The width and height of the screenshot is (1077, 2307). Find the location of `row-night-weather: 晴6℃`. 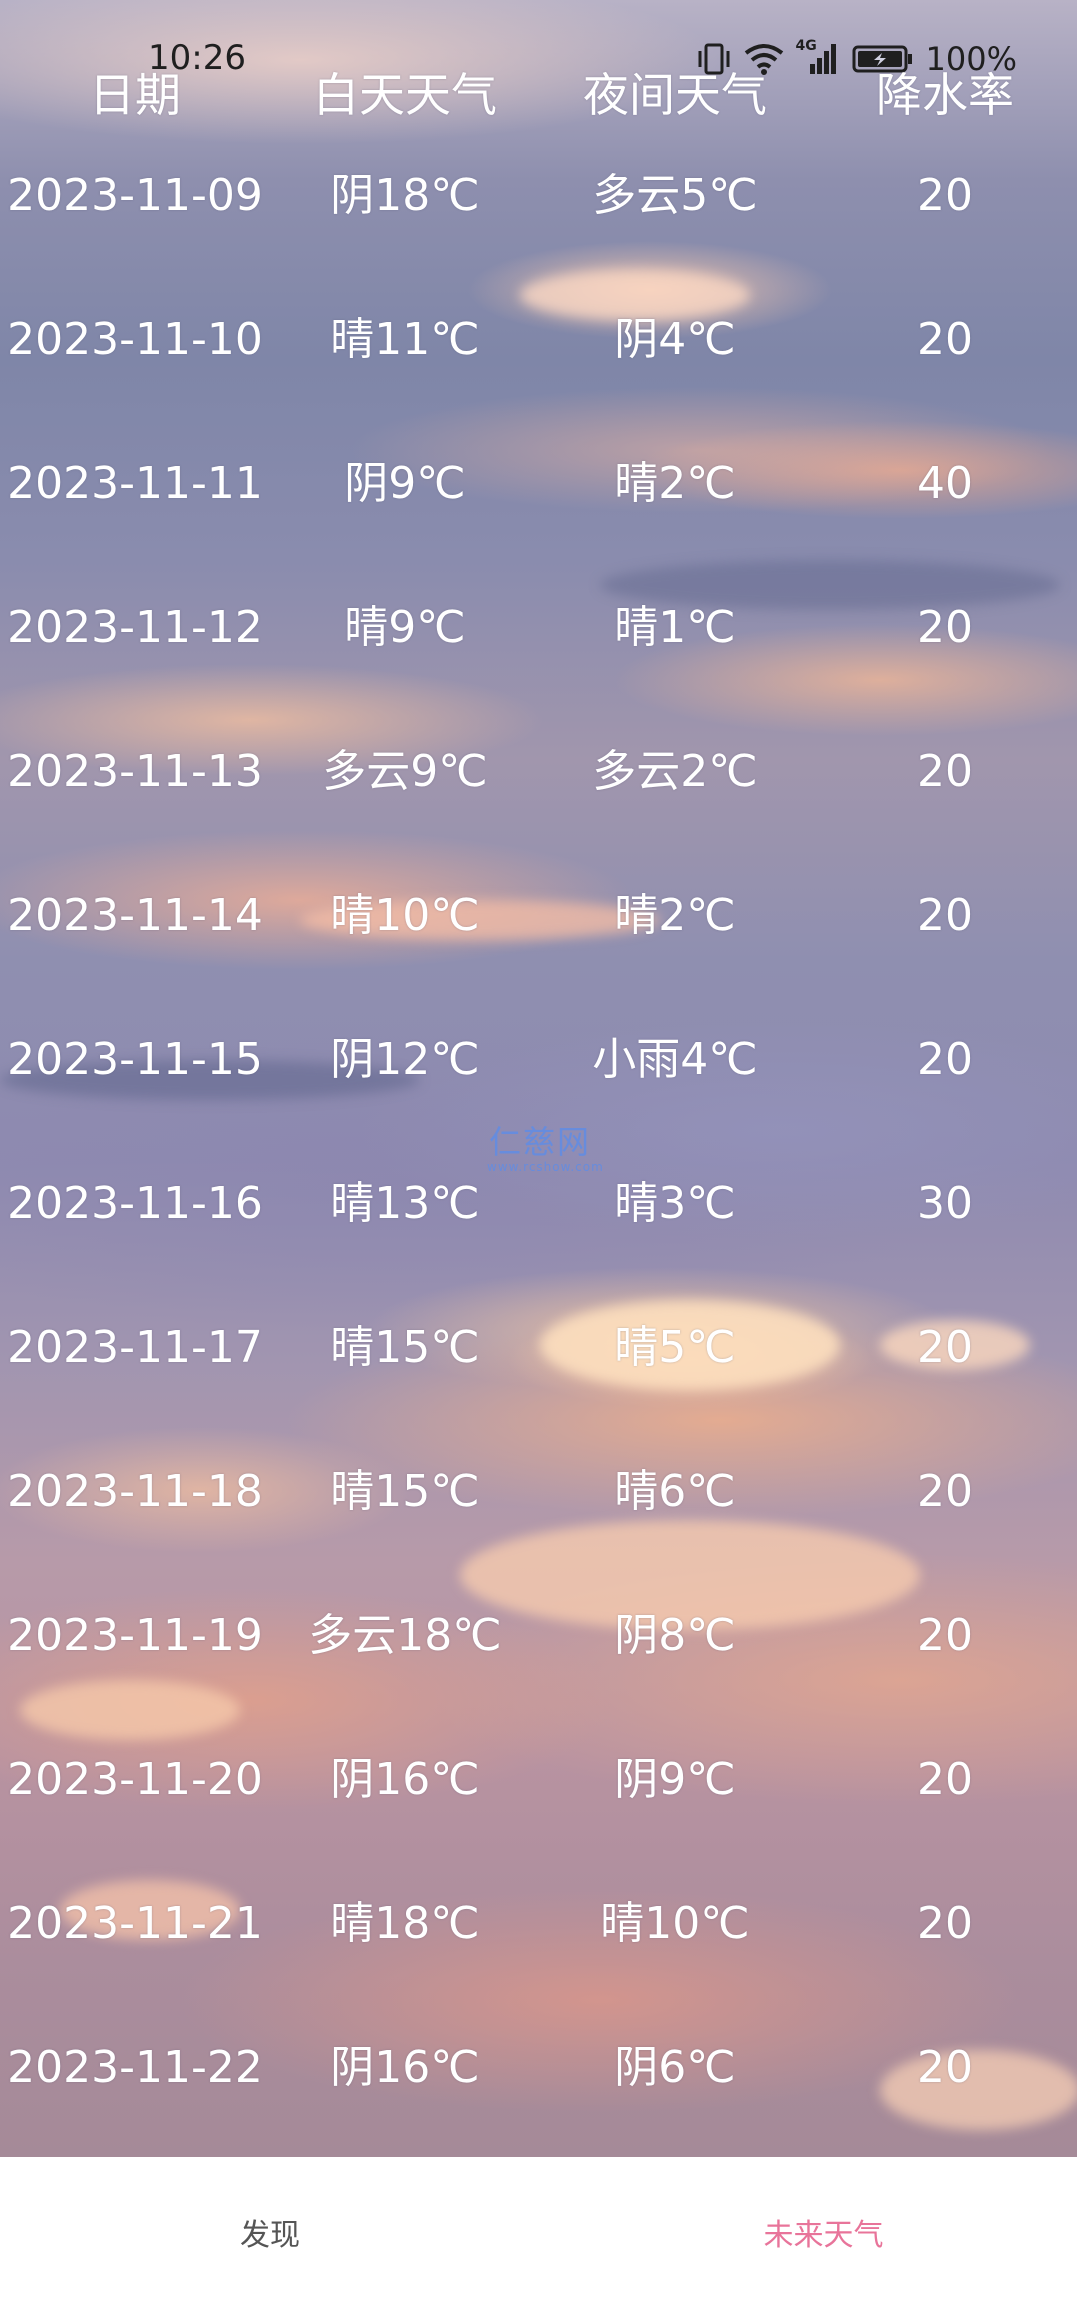

row-night-weather: 晴6℃ is located at coordinates (675, 1491).